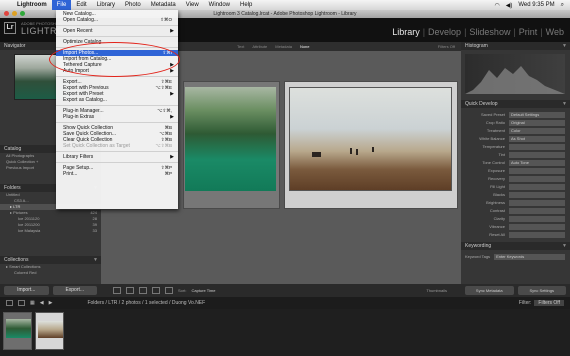  What do you see at coordinates (537, 115) in the screenshot?
I see `quick-develop-control: Default Settings` at bounding box center [537, 115].